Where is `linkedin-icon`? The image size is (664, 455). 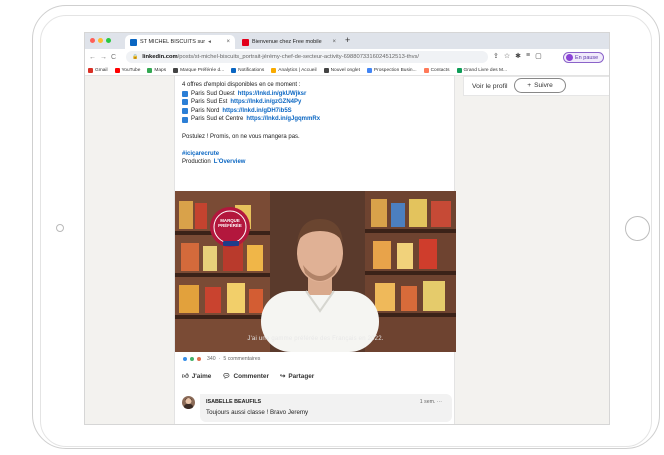 linkedin-icon is located at coordinates (234, 70).